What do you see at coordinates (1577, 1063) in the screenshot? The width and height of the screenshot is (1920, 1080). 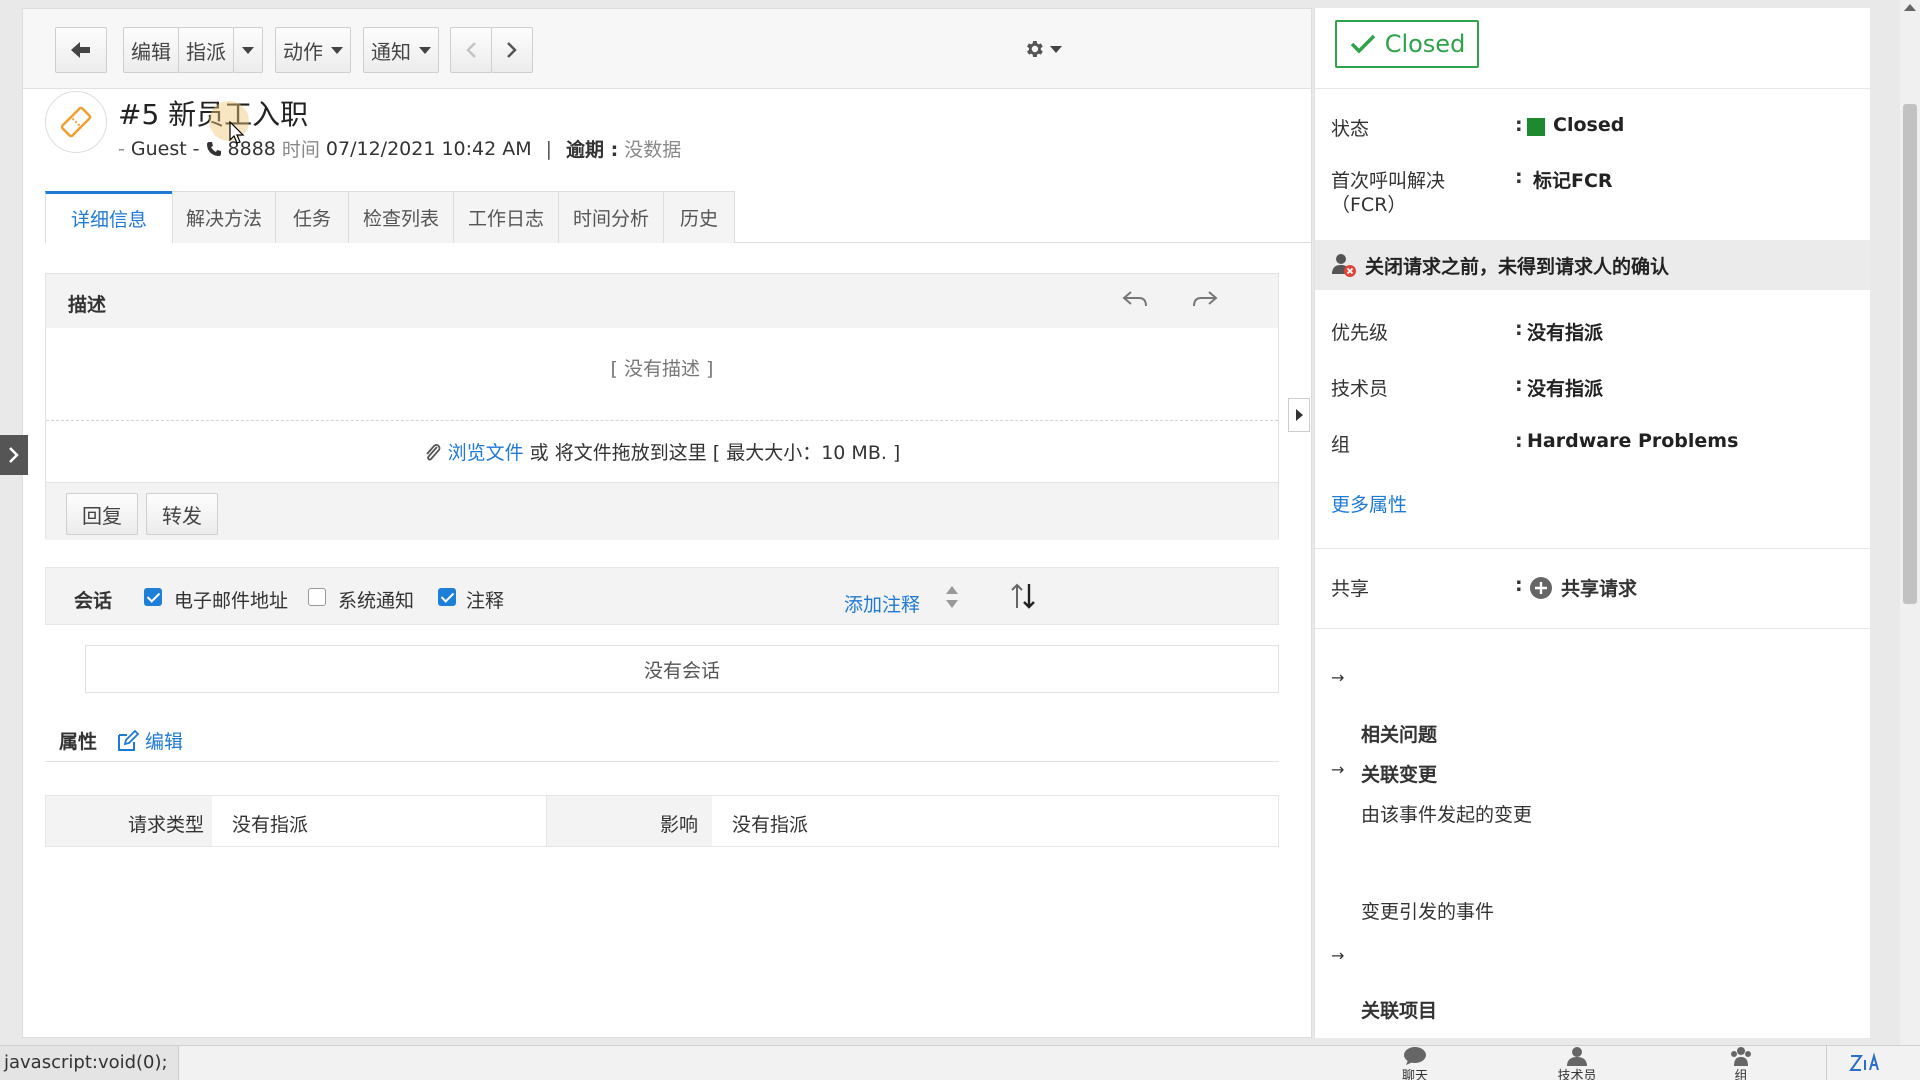 I see `technician-dock-button: 技术员` at bounding box center [1577, 1063].